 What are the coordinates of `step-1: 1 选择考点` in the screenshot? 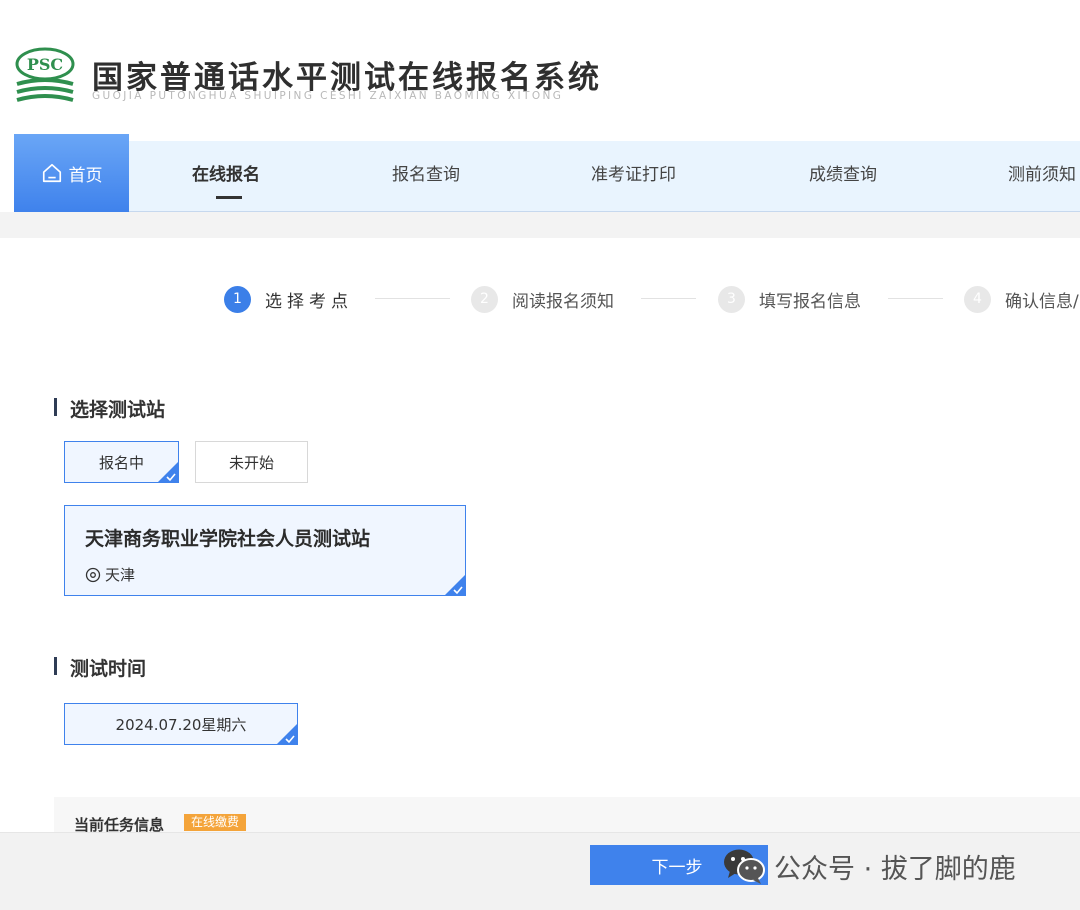 It's located at (288, 299).